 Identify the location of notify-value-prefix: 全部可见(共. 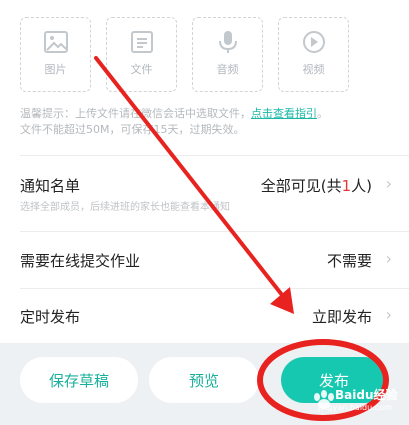
(301, 186).